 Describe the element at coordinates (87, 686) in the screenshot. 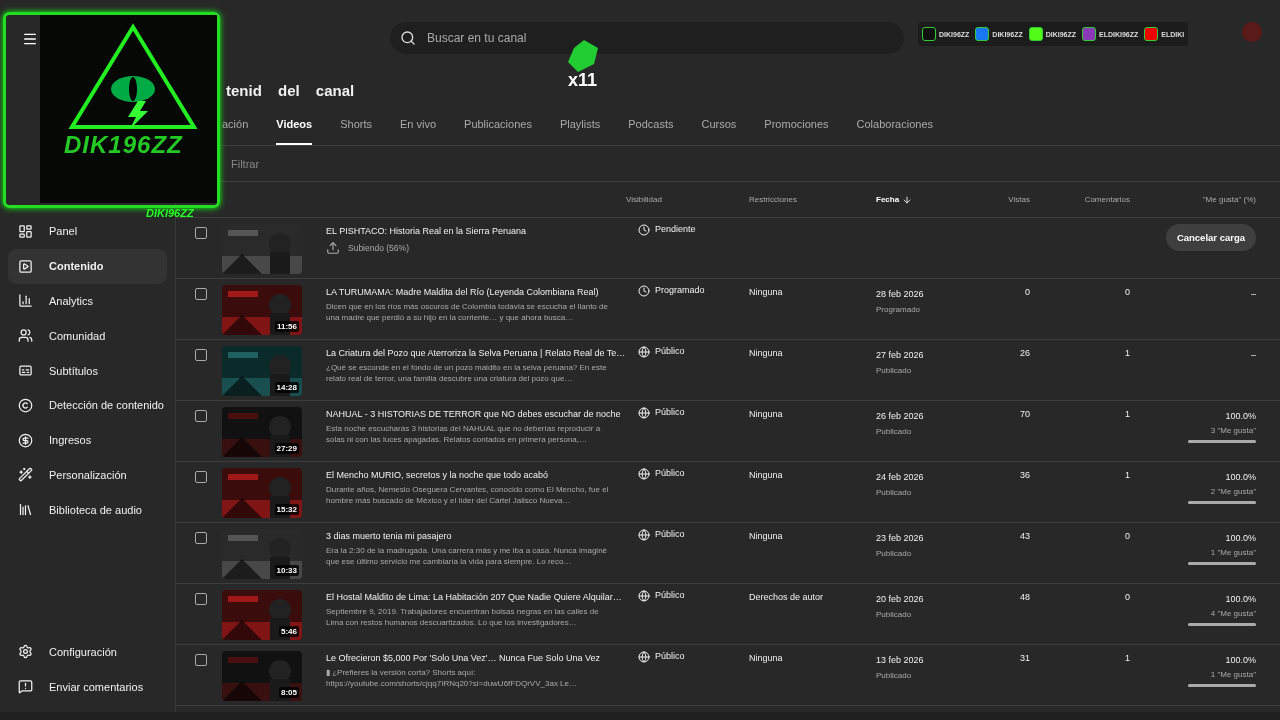

I see `sidebar-item: Enviar comentarios` at that location.